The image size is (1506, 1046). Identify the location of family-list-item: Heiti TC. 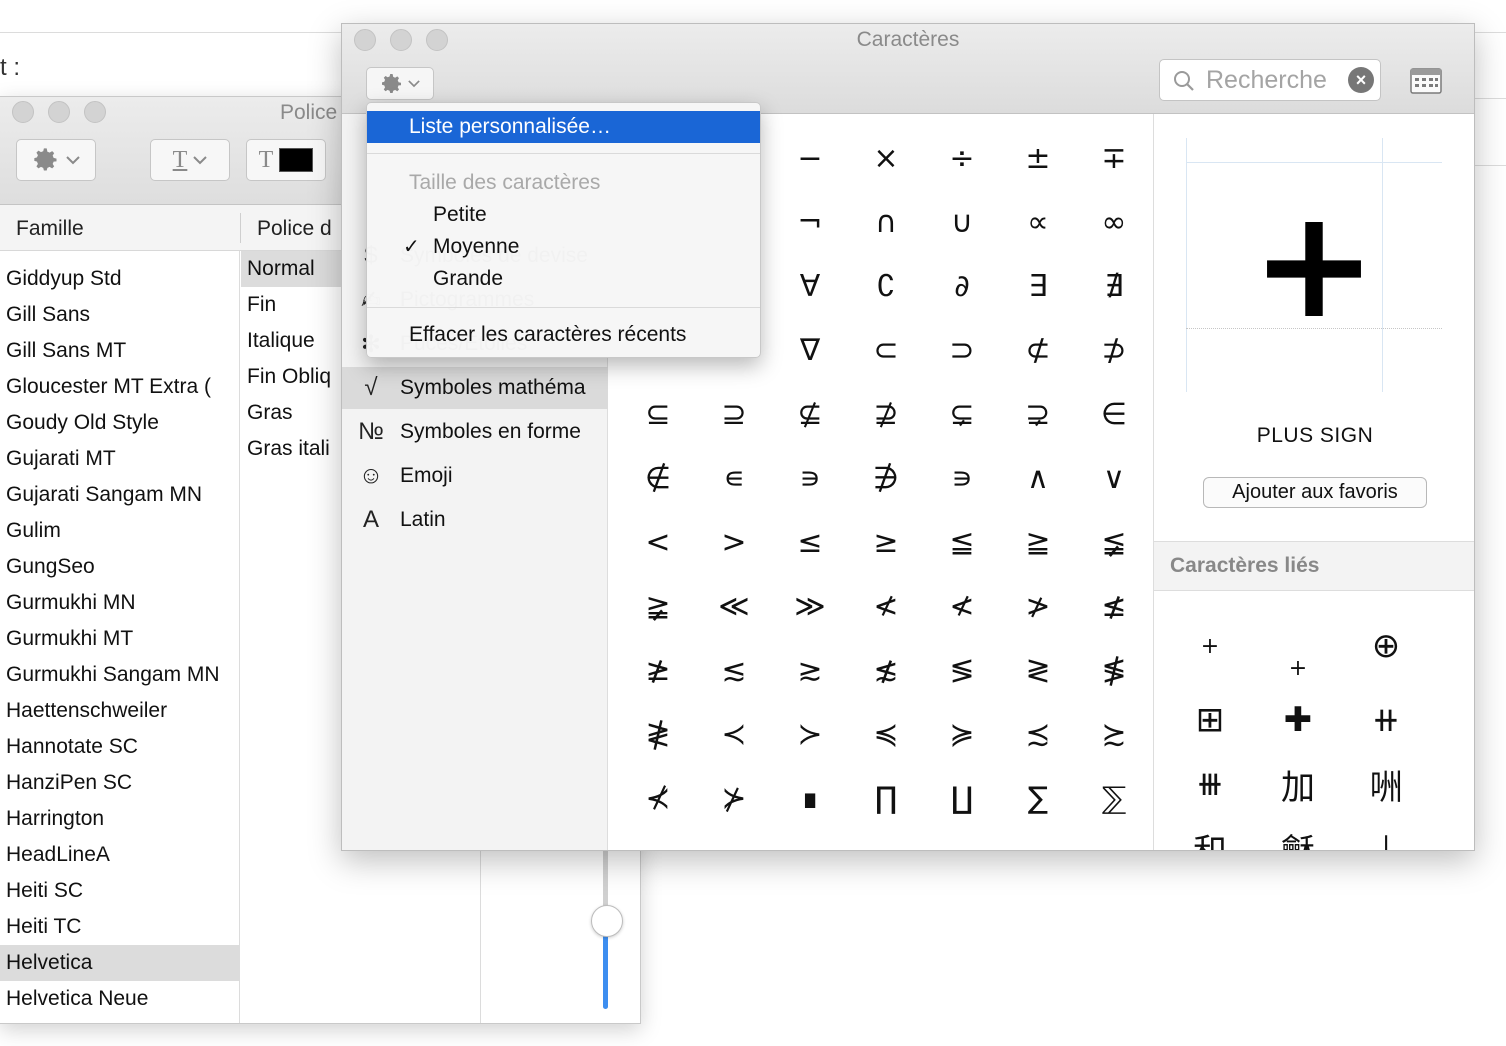
(119, 927).